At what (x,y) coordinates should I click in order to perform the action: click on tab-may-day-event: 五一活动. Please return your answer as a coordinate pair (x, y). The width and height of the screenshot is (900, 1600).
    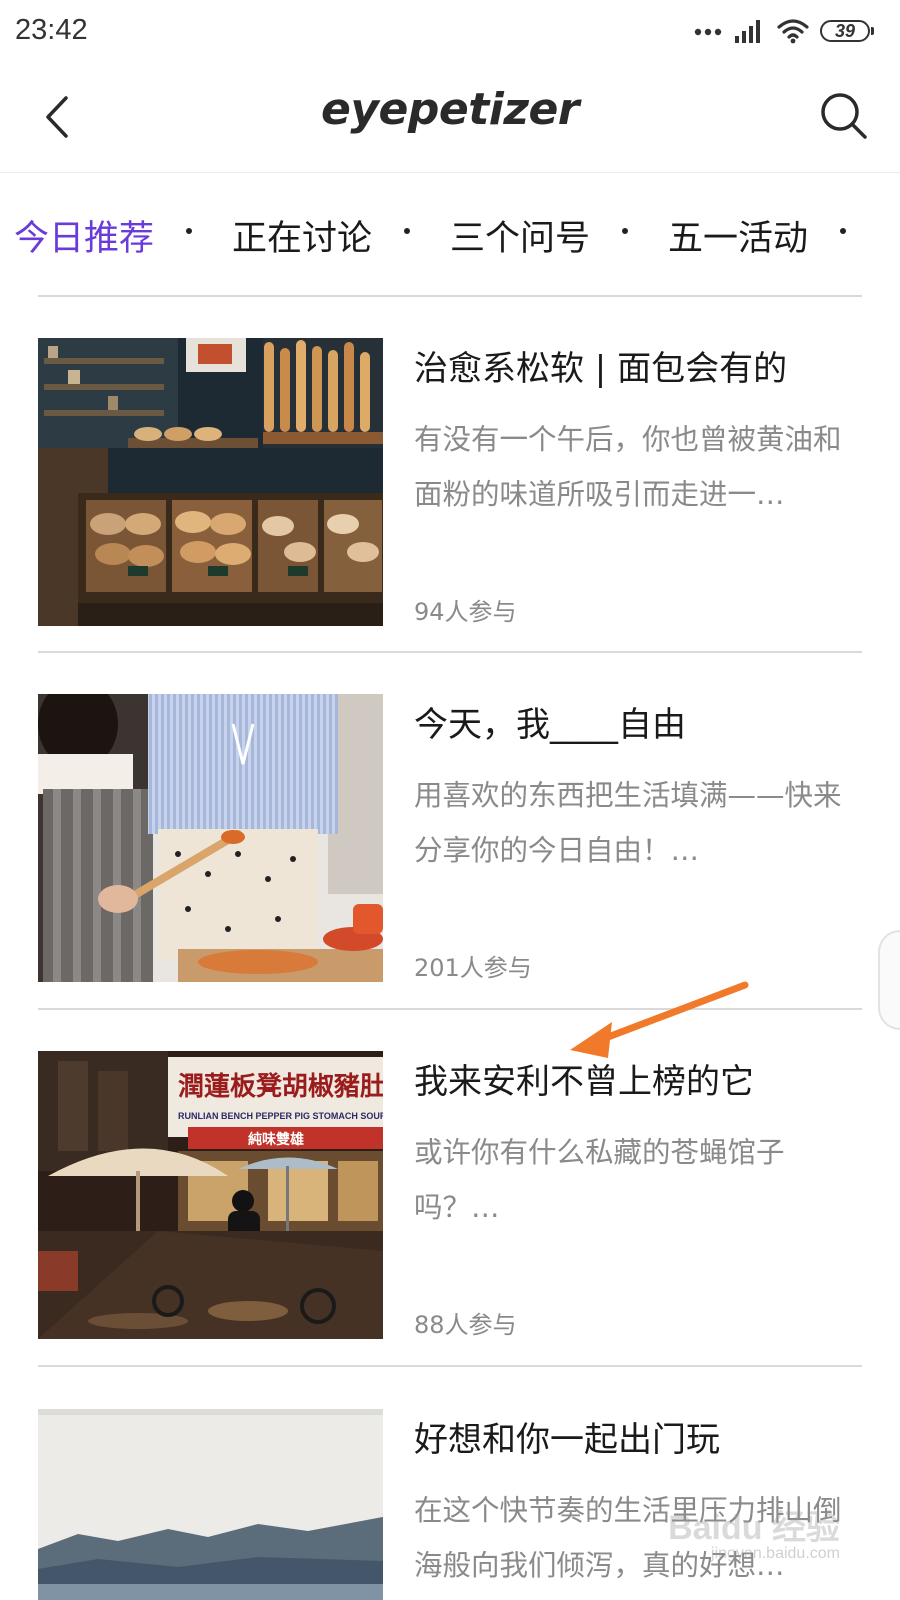
    Looking at the image, I should click on (738, 235).